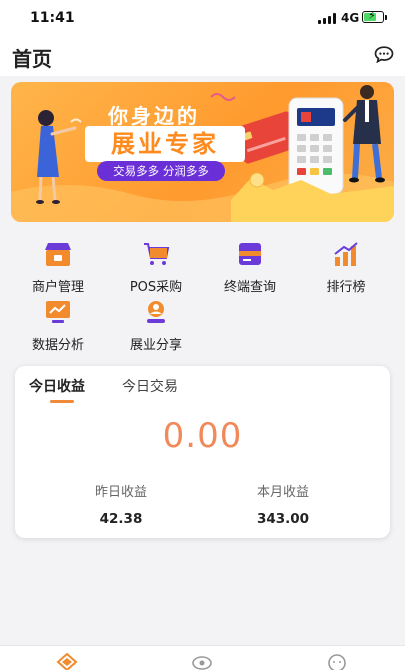 The width and height of the screenshot is (405, 670). Describe the element at coordinates (57, 287) in the screenshot. I see `quick-action-label: 商户管理` at that location.